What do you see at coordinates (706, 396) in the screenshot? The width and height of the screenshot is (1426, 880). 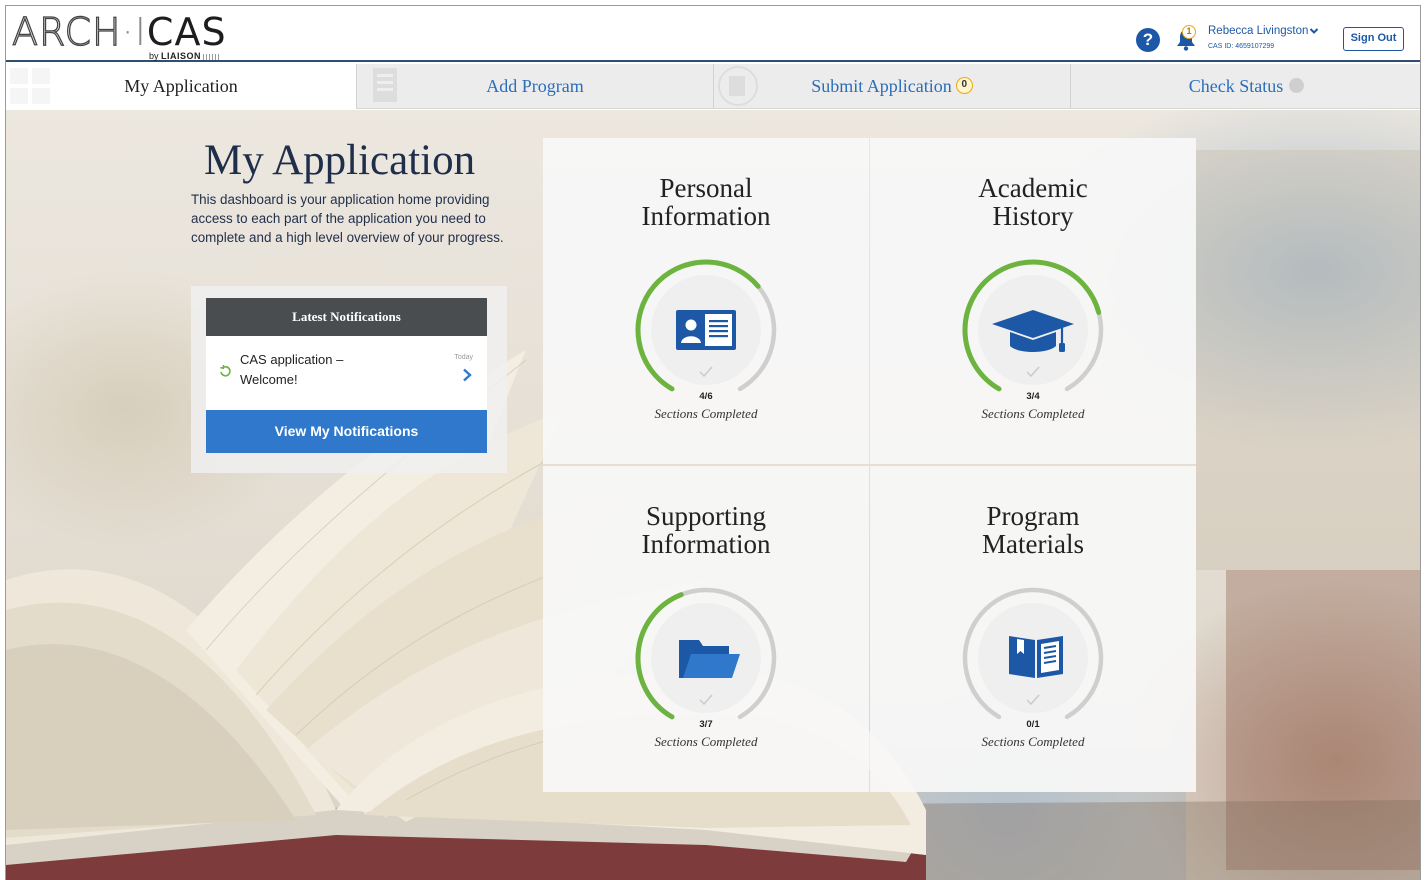 I see `sections-count: 4/6` at bounding box center [706, 396].